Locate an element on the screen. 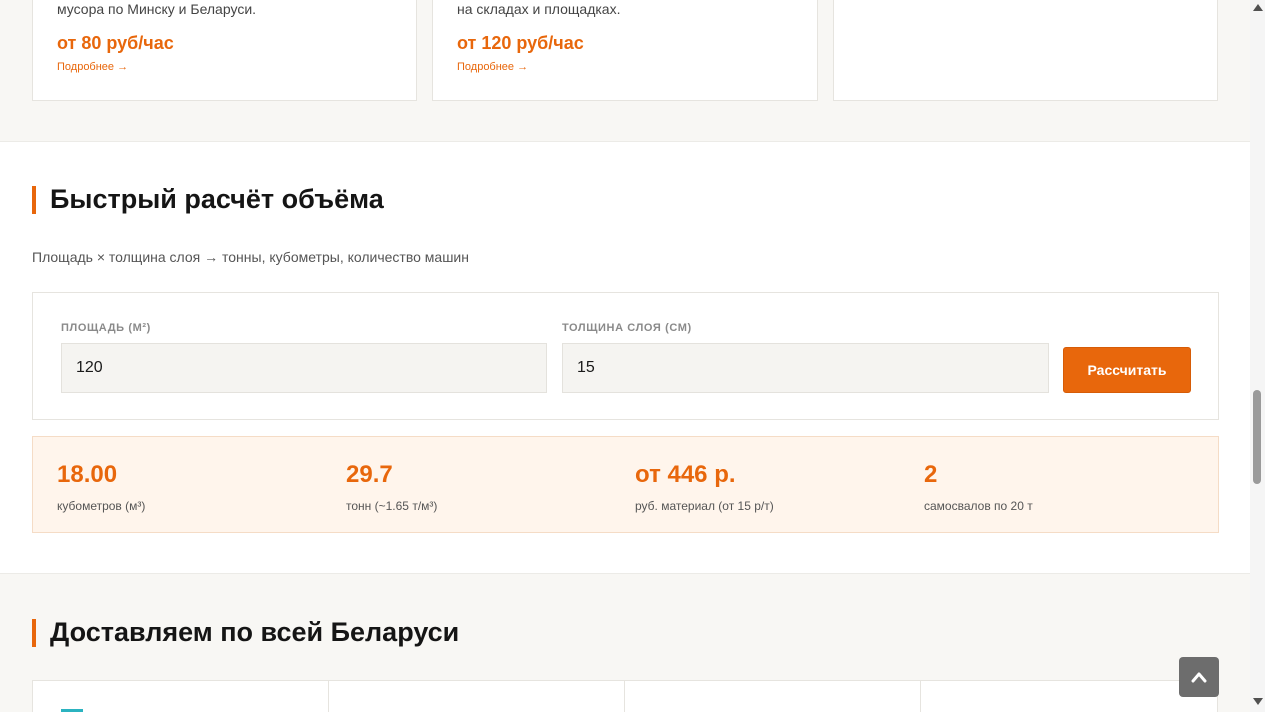 The image size is (1265, 712). scroll-down-button is located at coordinates (1257, 703).